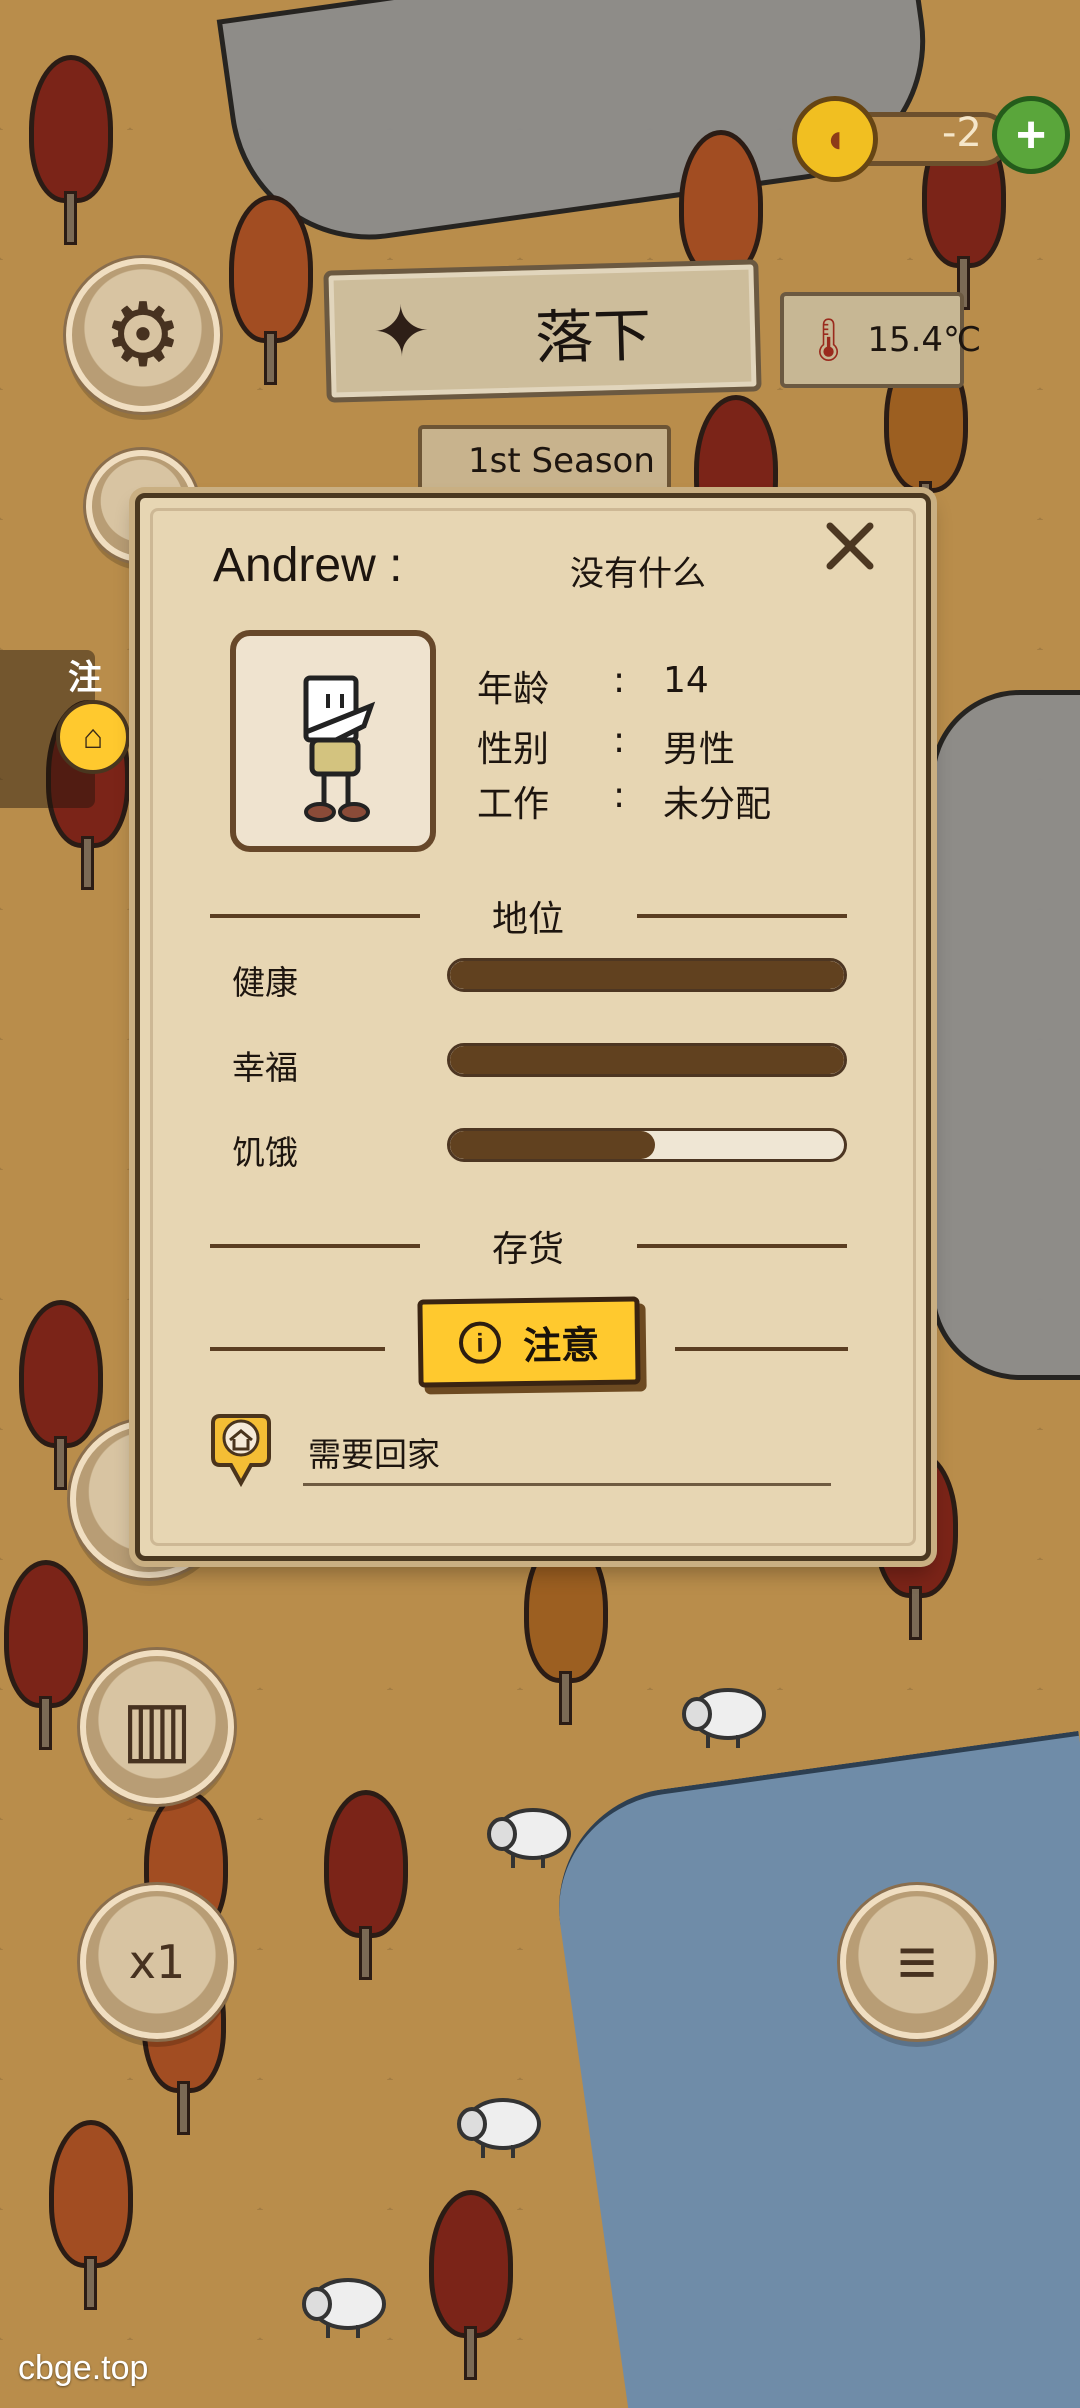  I want to click on gender-value: 男性, so click(699, 749).